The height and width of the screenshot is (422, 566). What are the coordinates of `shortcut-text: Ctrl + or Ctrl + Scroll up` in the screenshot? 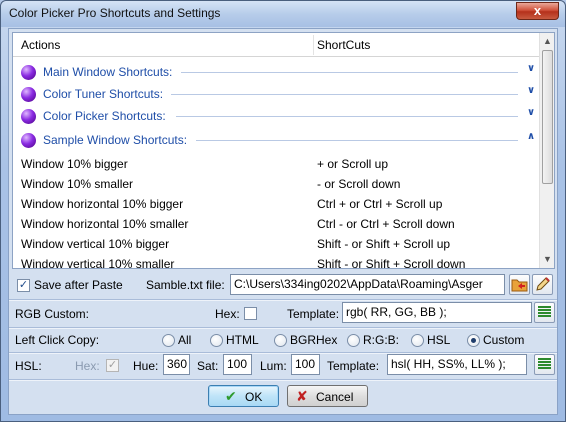 It's located at (380, 204).